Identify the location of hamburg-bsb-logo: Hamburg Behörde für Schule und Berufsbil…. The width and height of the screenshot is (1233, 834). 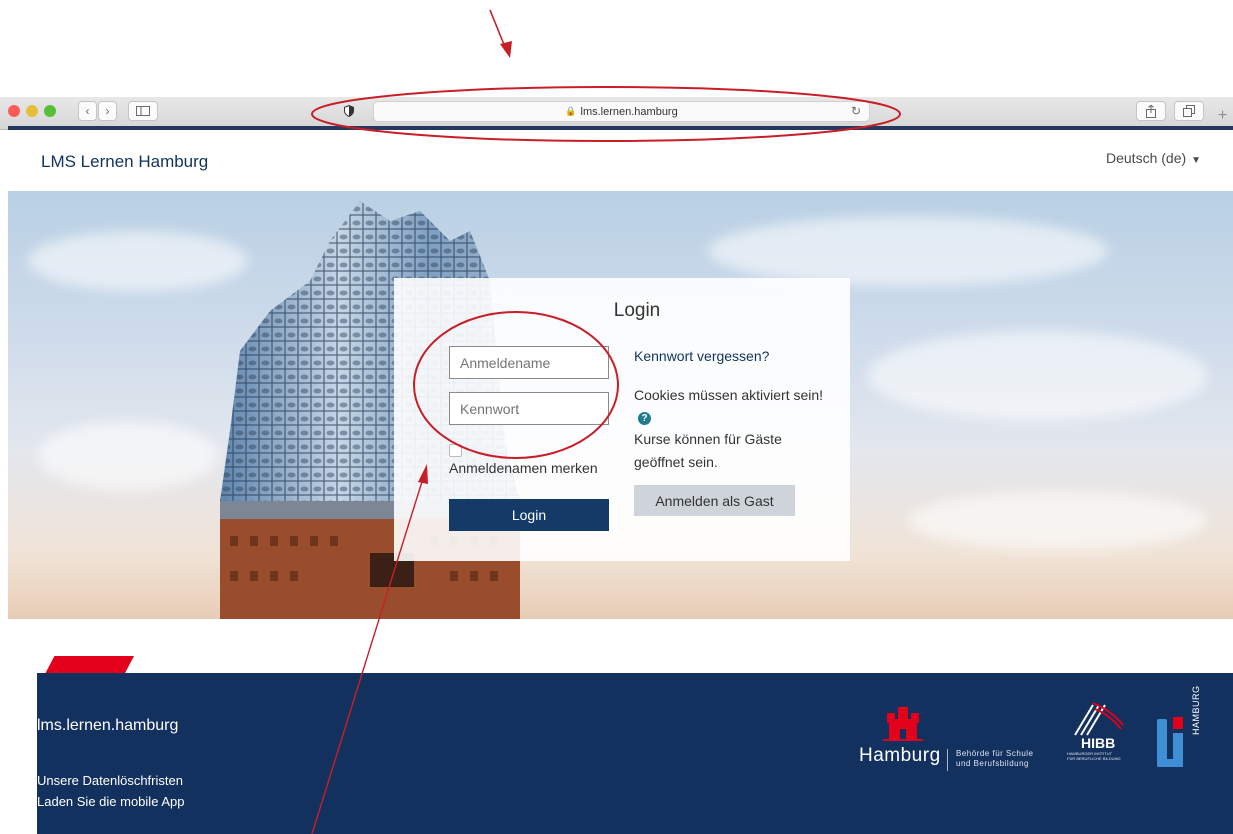
(954, 733).